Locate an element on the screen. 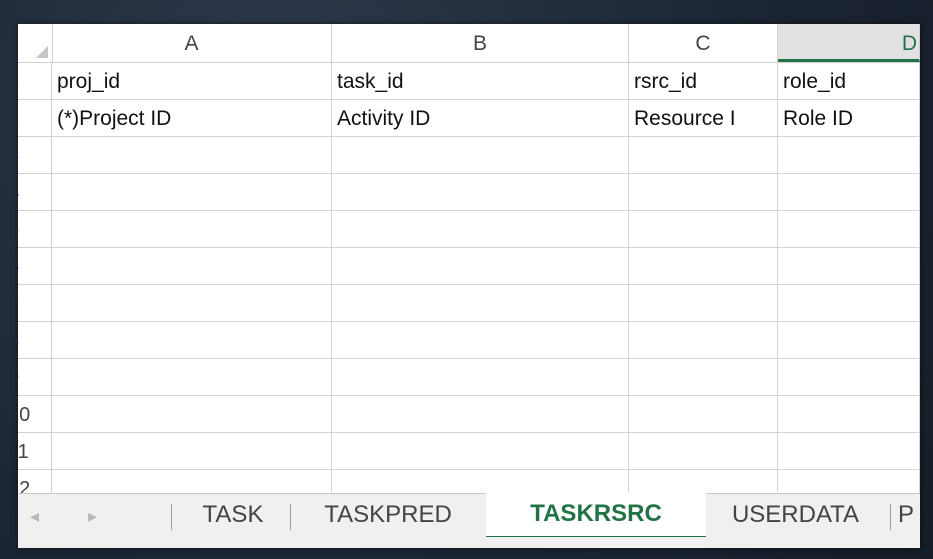  select-all-triangle-icon is located at coordinates (42, 52).